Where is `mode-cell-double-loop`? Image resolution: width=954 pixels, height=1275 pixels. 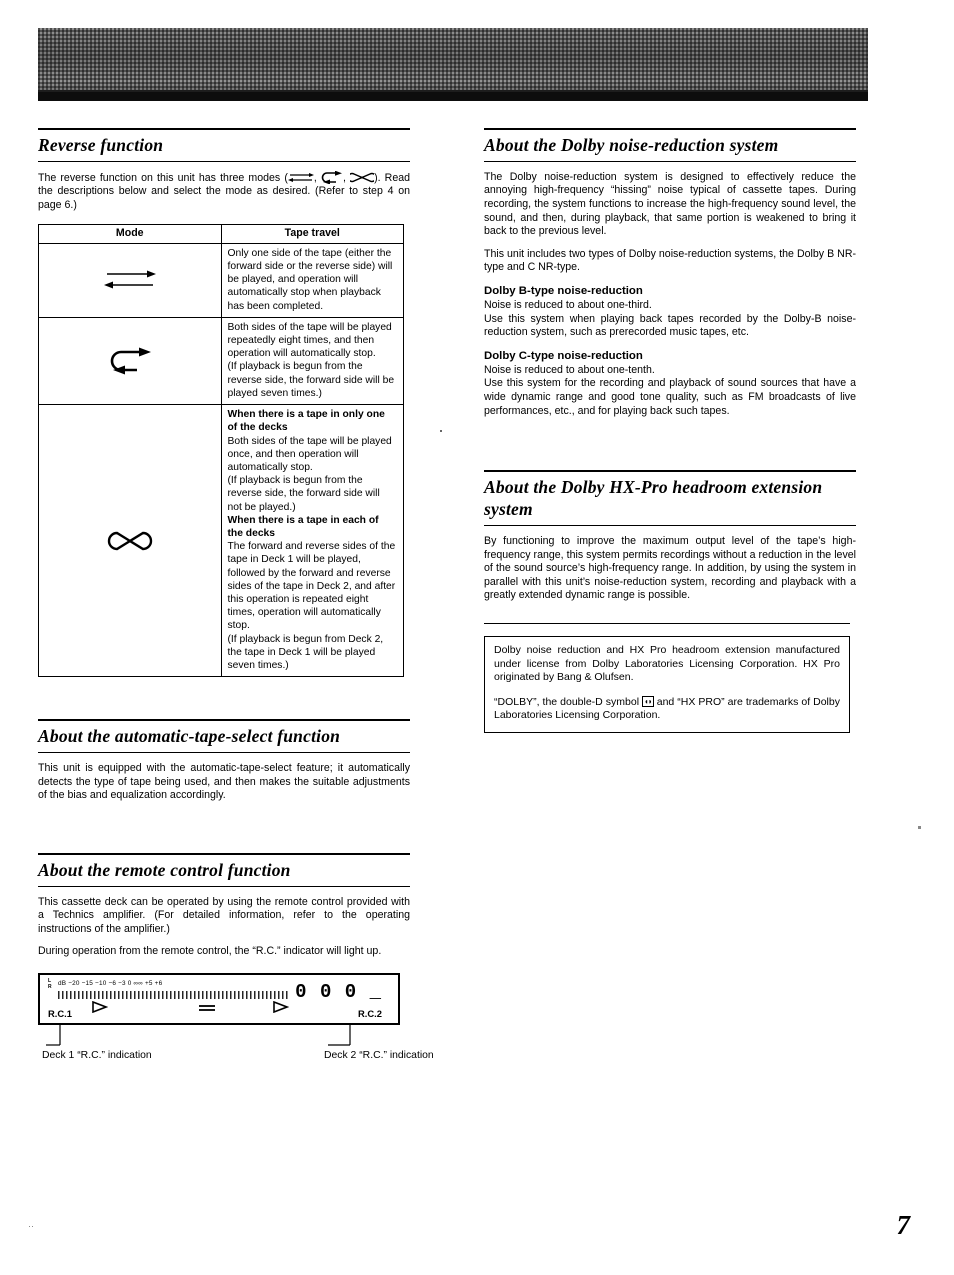
mode-cell-double-loop is located at coordinates (130, 541).